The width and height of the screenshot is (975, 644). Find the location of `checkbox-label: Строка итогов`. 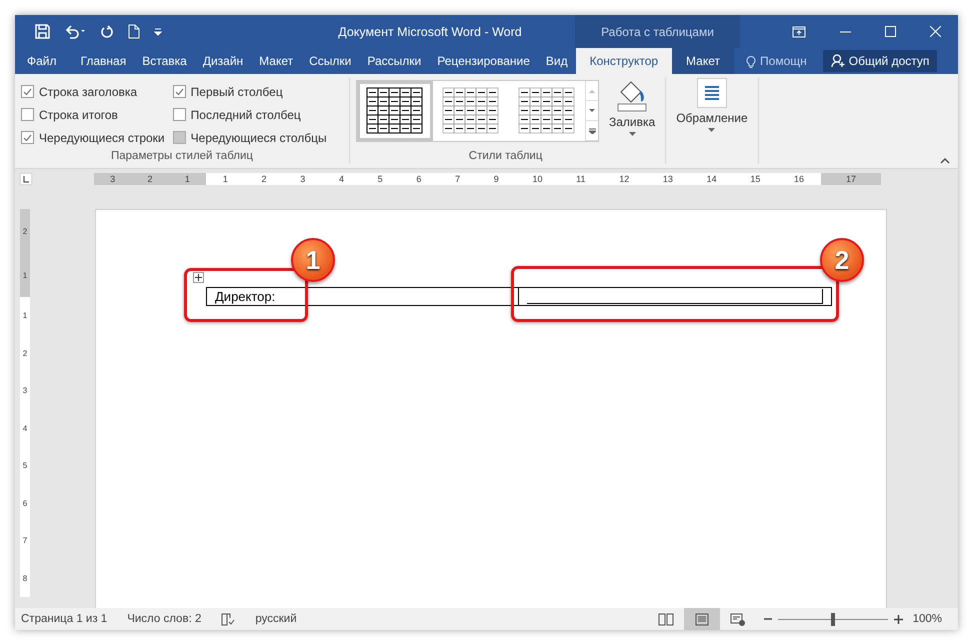

checkbox-label: Строка итогов is located at coordinates (78, 115).